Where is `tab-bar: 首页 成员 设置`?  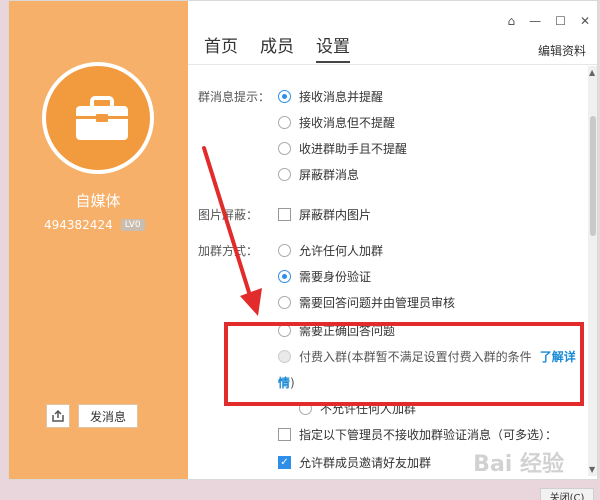 tab-bar: 首页 成员 设置 is located at coordinates (277, 47).